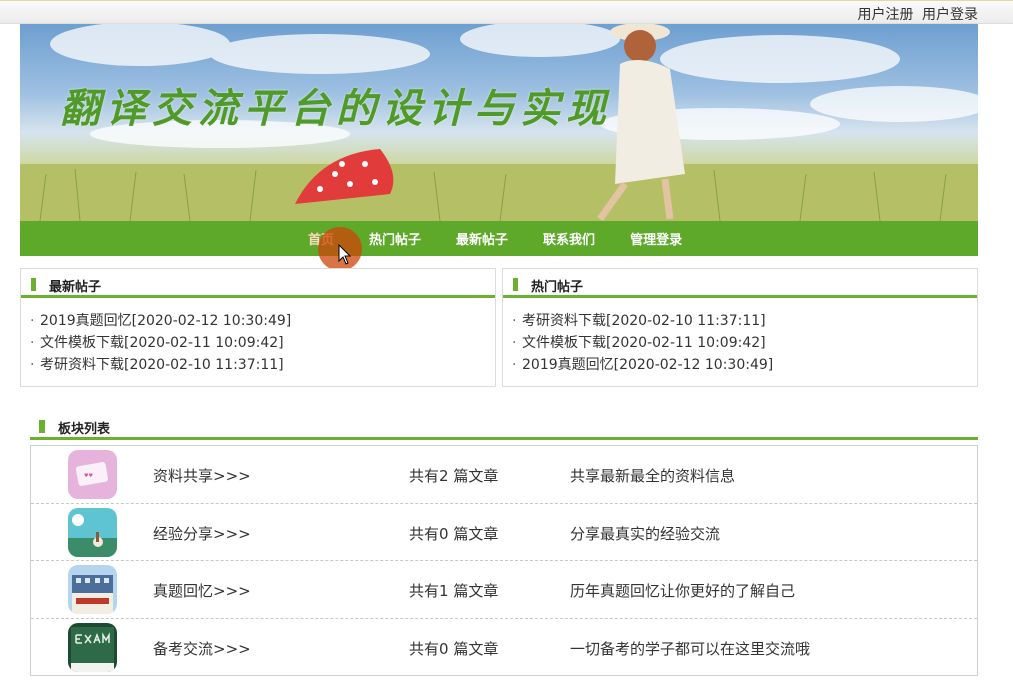 The width and height of the screenshot is (1013, 684). Describe the element at coordinates (886, 15) in the screenshot. I see `register-link: 用户注册` at that location.